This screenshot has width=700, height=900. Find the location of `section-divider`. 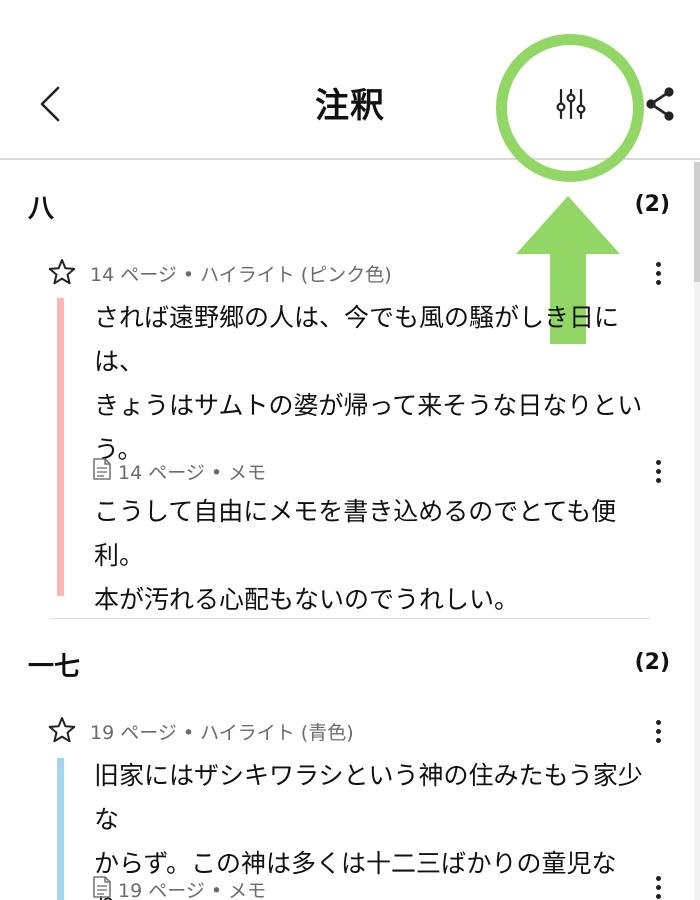

section-divider is located at coordinates (350, 618).